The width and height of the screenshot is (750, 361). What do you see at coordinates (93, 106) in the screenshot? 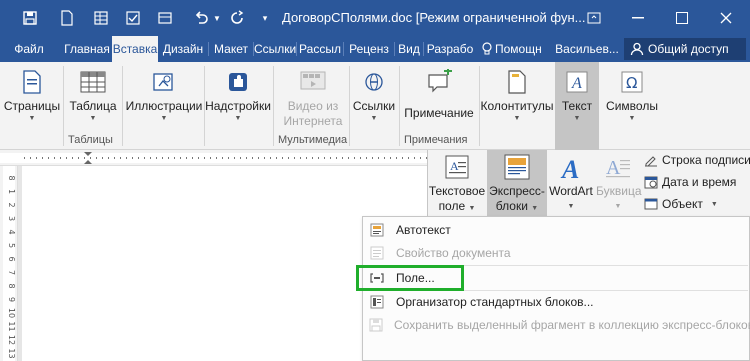
I see `table-label: Таблица` at bounding box center [93, 106].